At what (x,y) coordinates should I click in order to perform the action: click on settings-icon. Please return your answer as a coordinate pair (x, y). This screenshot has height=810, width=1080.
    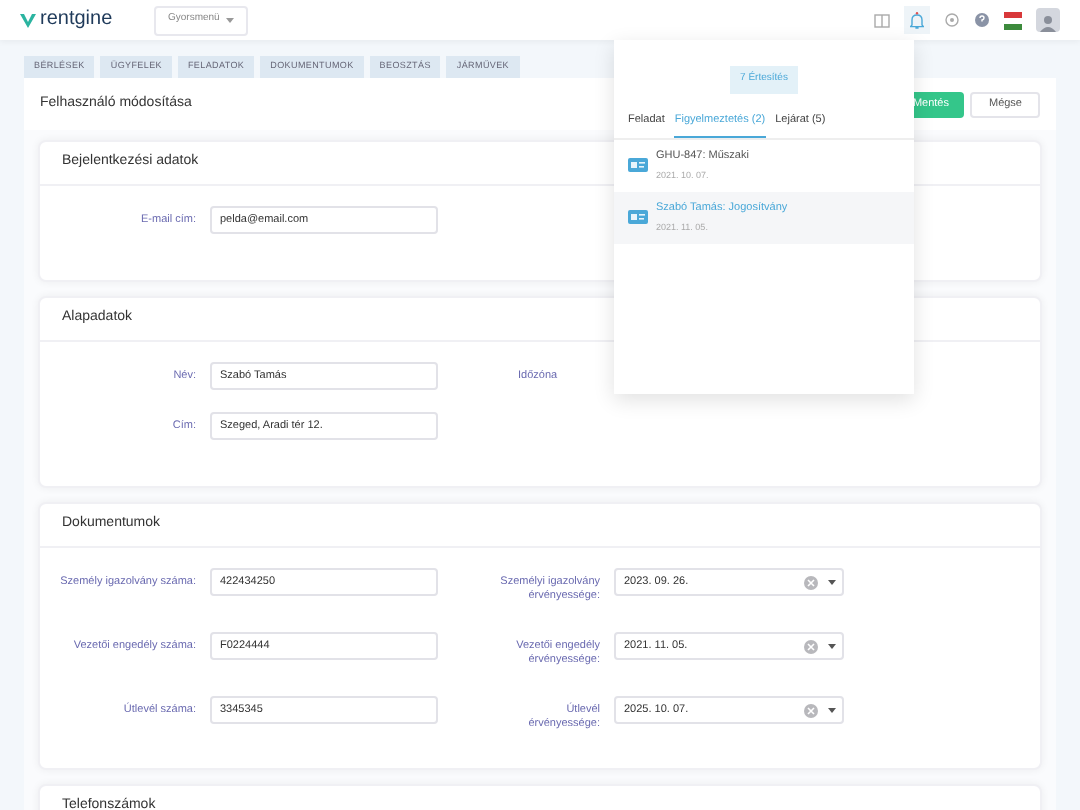
    Looking at the image, I should click on (952, 20).